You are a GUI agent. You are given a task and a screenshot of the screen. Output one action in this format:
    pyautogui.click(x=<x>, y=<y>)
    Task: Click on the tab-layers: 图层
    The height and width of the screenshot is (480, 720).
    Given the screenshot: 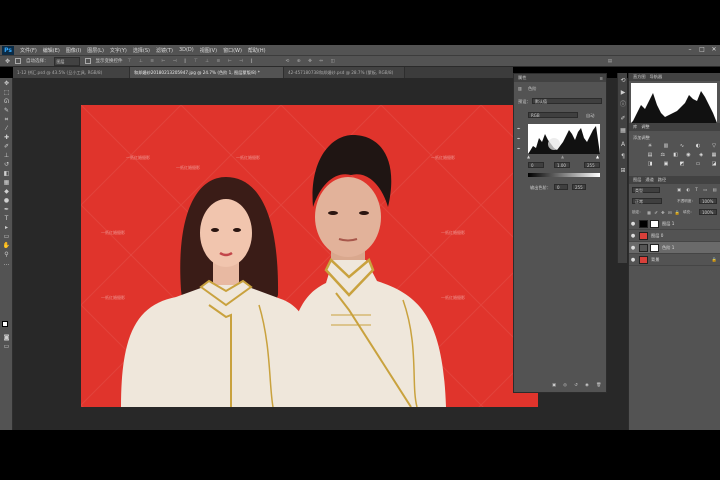 What is the action you would take?
    pyautogui.click(x=637, y=180)
    